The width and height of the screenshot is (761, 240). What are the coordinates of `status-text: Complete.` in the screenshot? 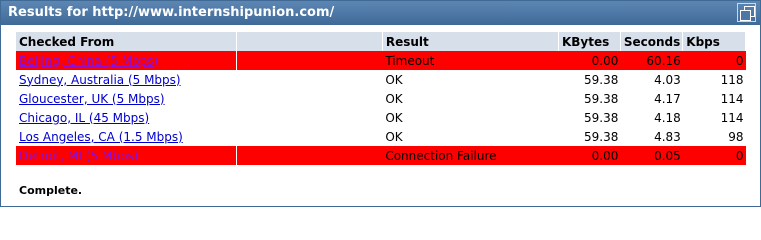 It's located at (51, 190).